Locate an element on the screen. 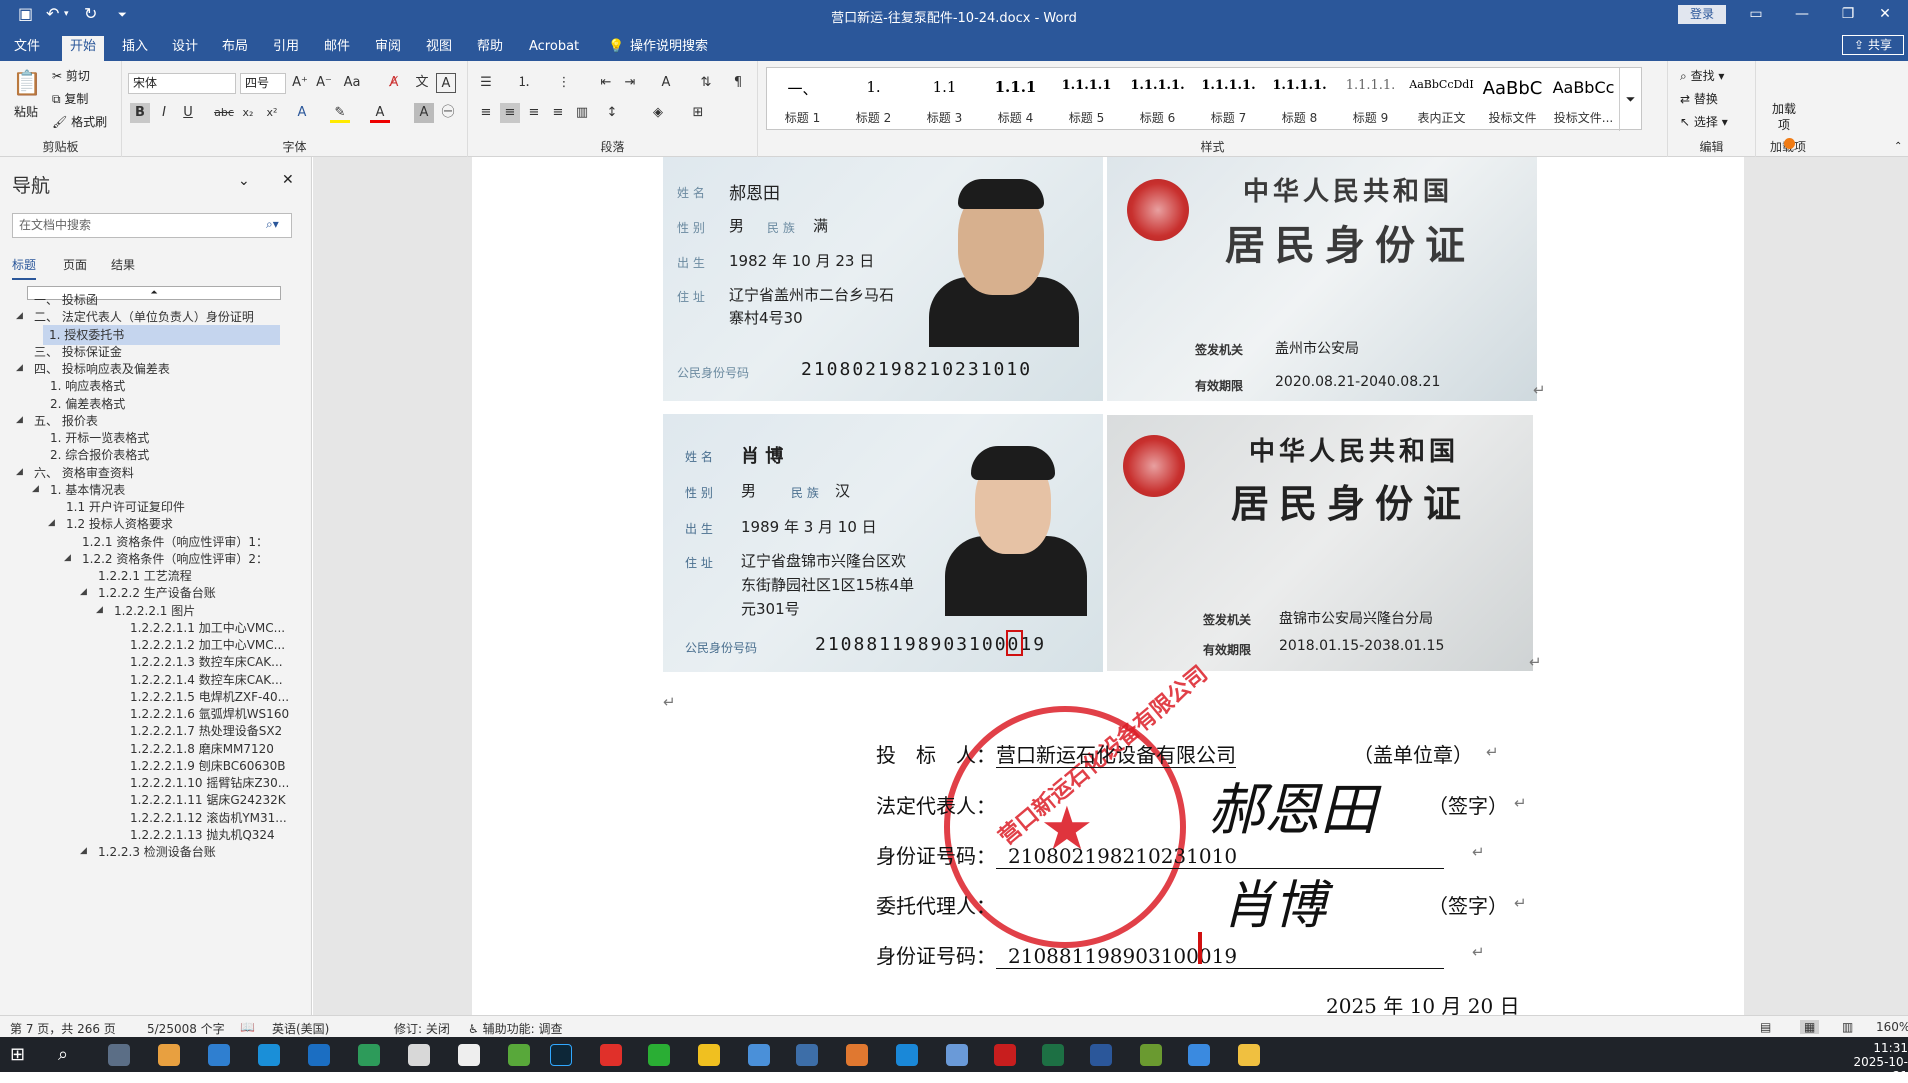 This screenshot has height=1083, width=1908. copy-button: ⧉ 复制 is located at coordinates (70, 98).